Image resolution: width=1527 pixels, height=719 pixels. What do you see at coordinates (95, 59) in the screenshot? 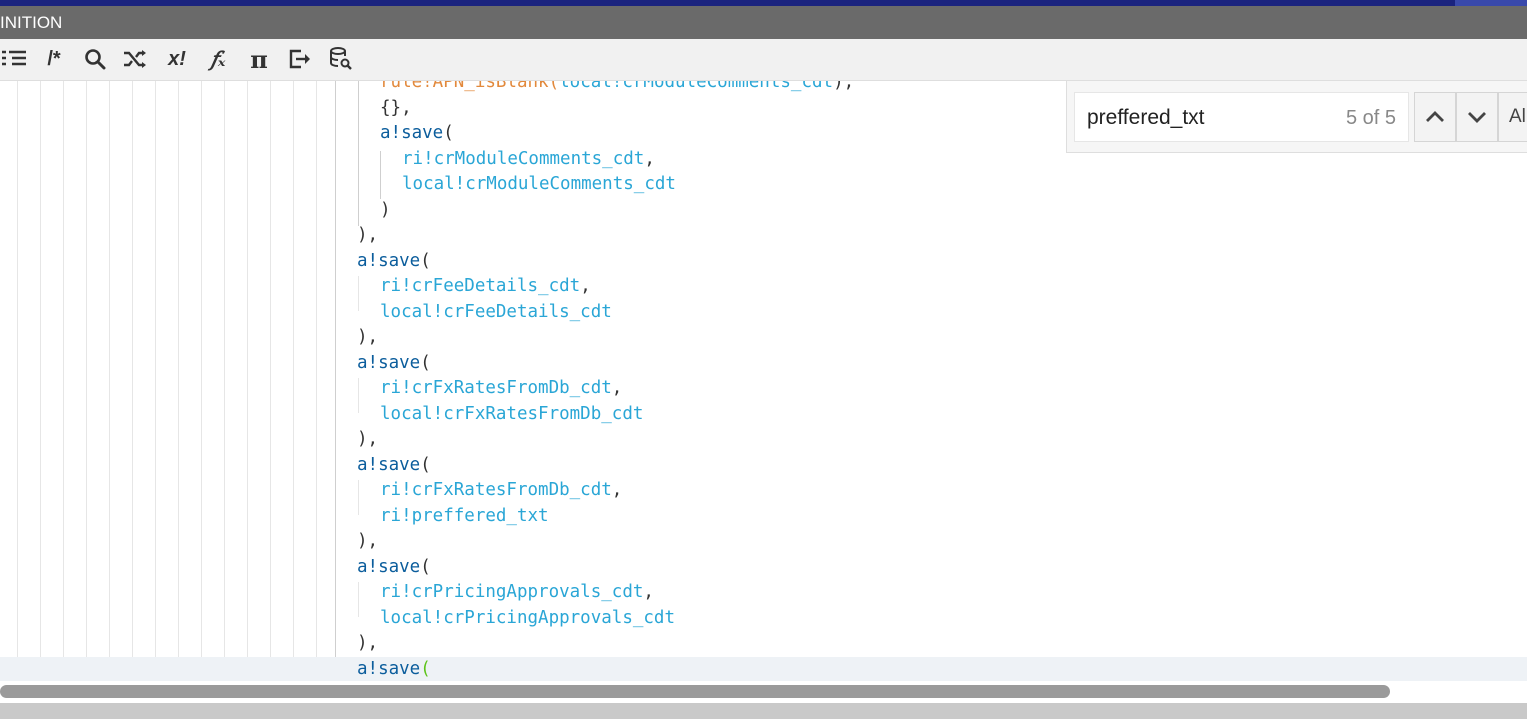
I see `search-icon` at bounding box center [95, 59].